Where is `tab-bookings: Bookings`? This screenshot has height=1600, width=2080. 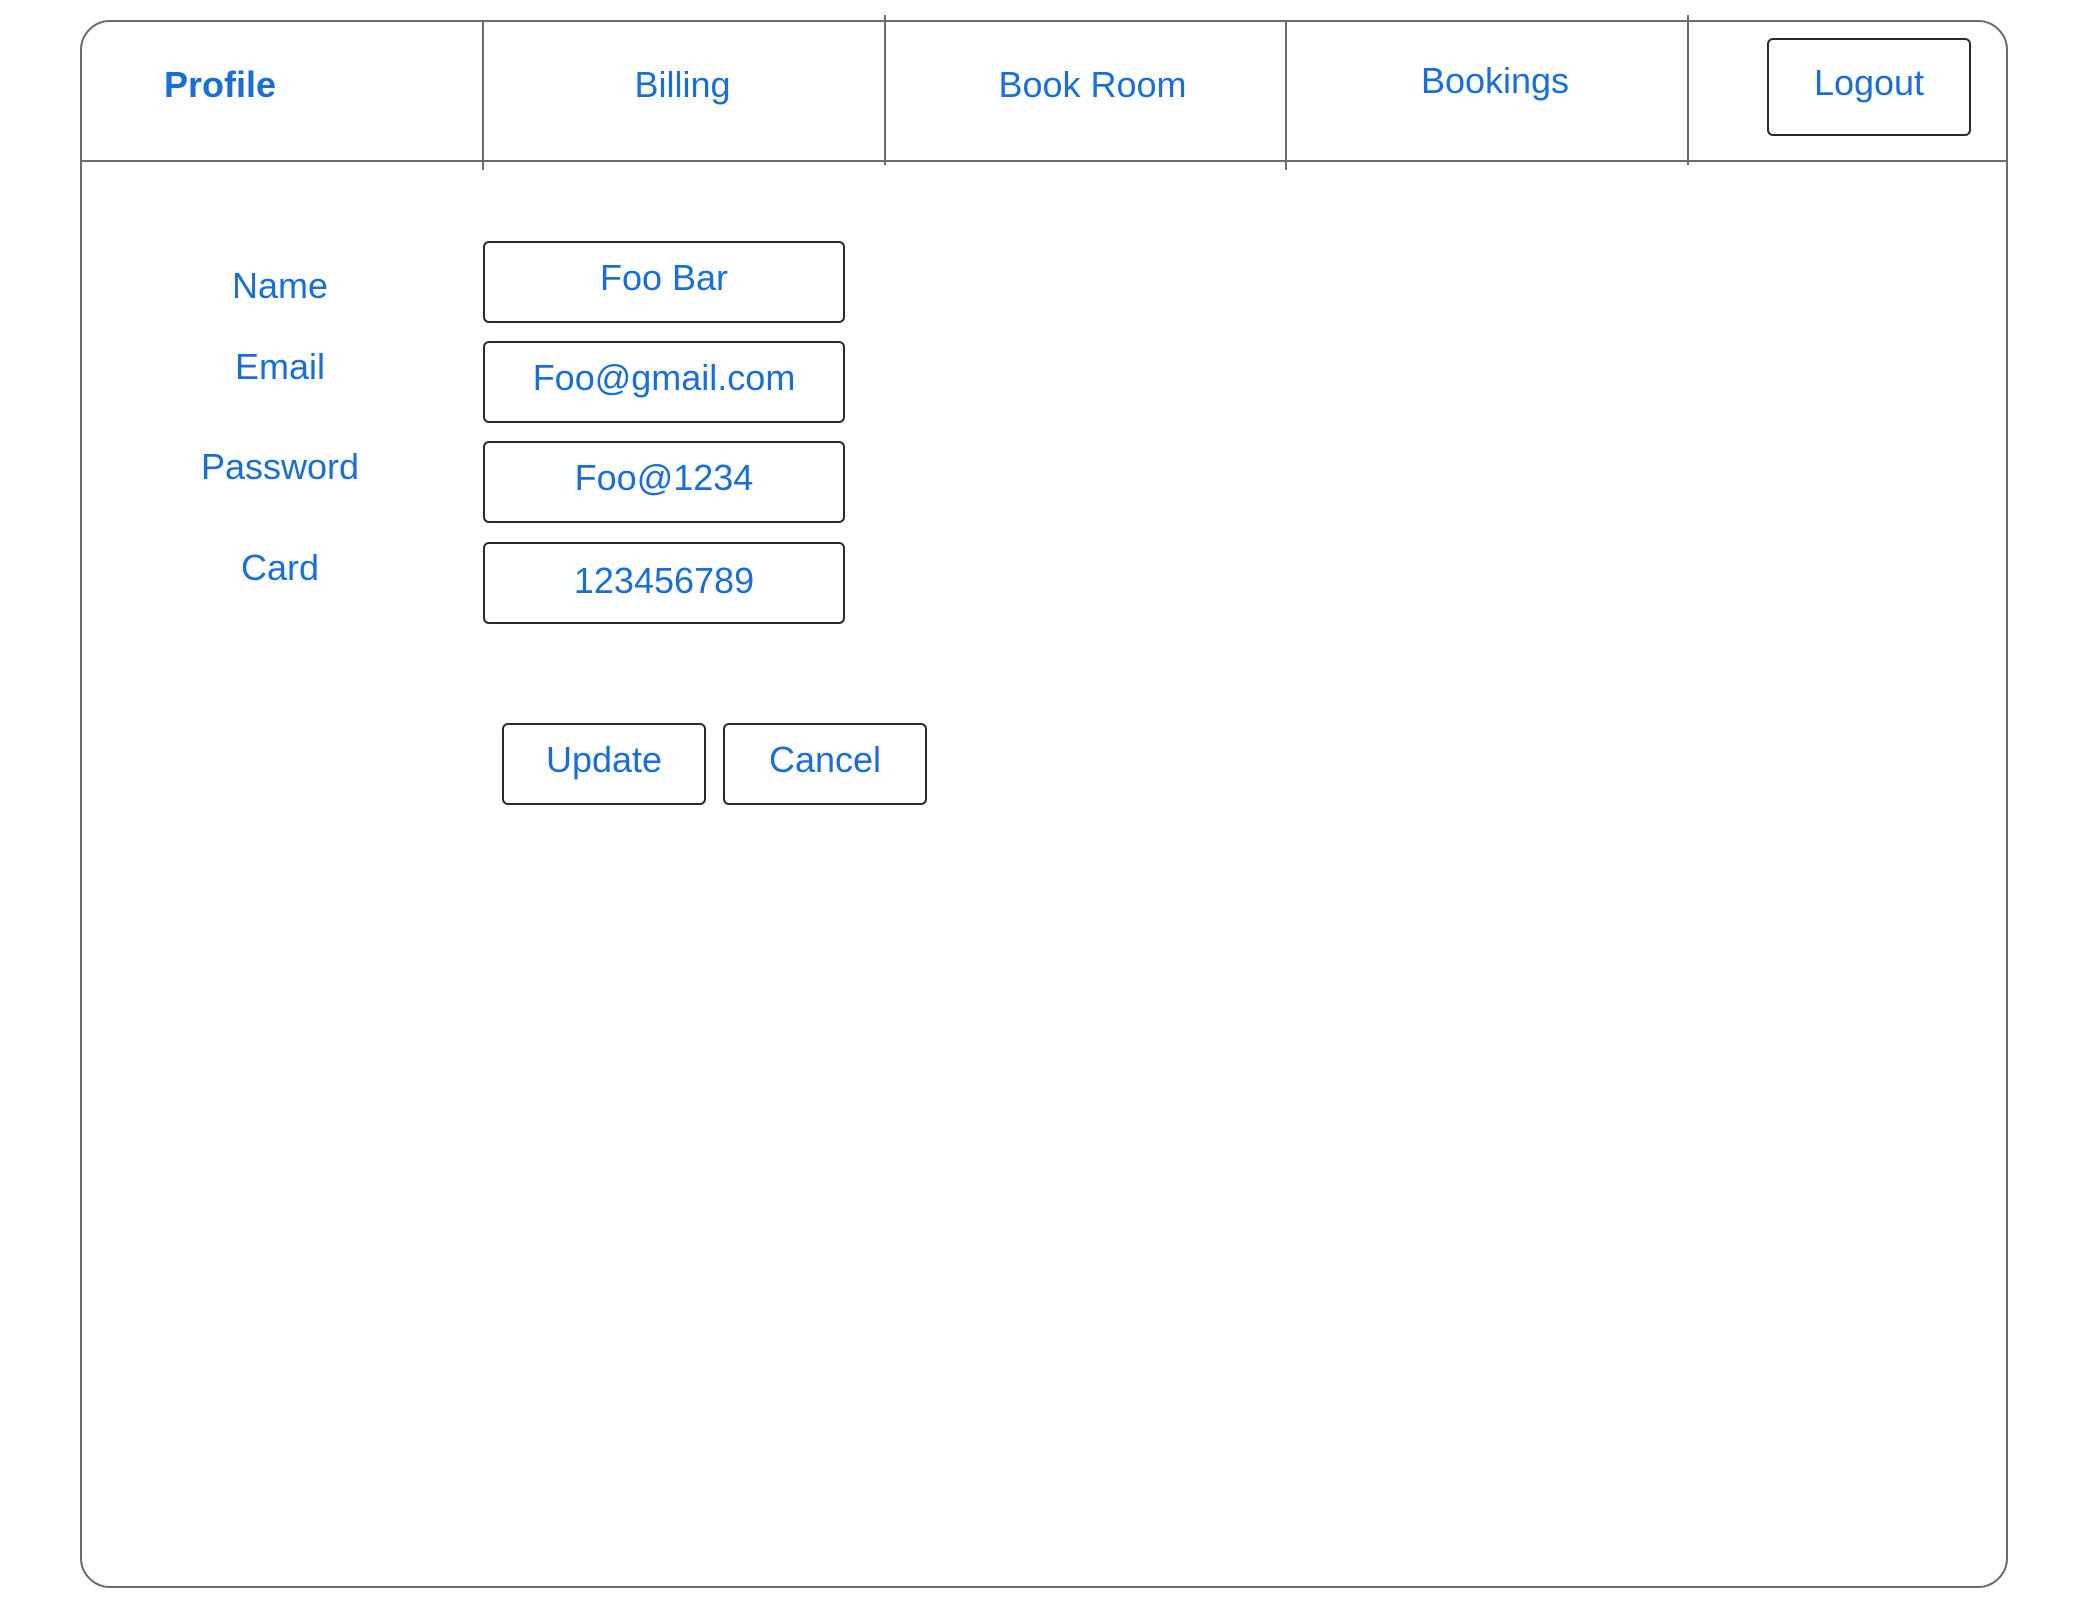
tab-bookings: Bookings is located at coordinates (1495, 81).